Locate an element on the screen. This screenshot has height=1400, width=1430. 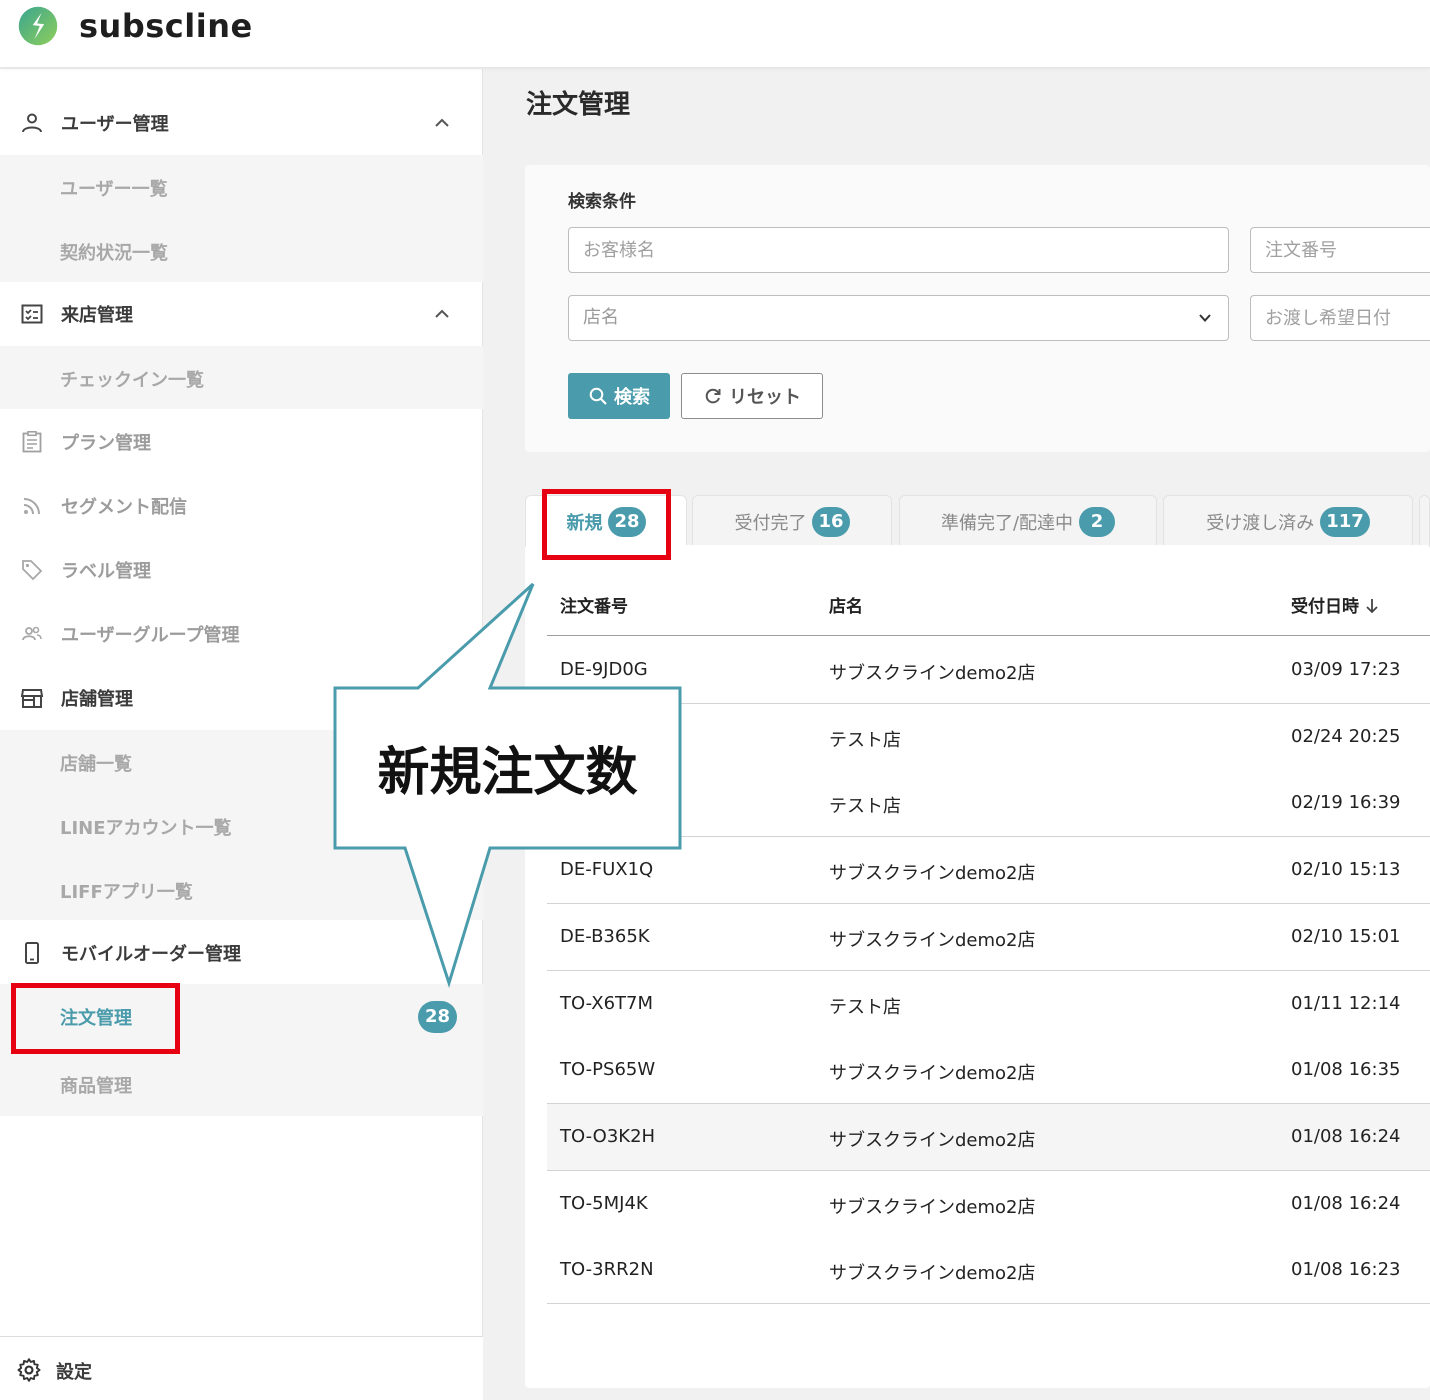
cell-order-number: TO-X6T7M is located at coordinates (607, 1003).